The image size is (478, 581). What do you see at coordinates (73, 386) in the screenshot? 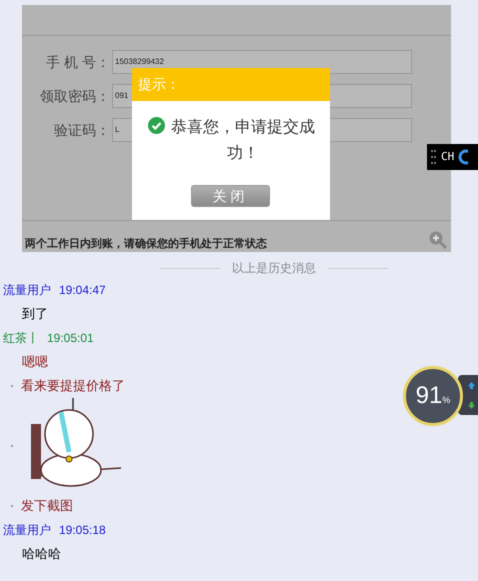
I see `message-text: 看来要提提价格了` at bounding box center [73, 386].